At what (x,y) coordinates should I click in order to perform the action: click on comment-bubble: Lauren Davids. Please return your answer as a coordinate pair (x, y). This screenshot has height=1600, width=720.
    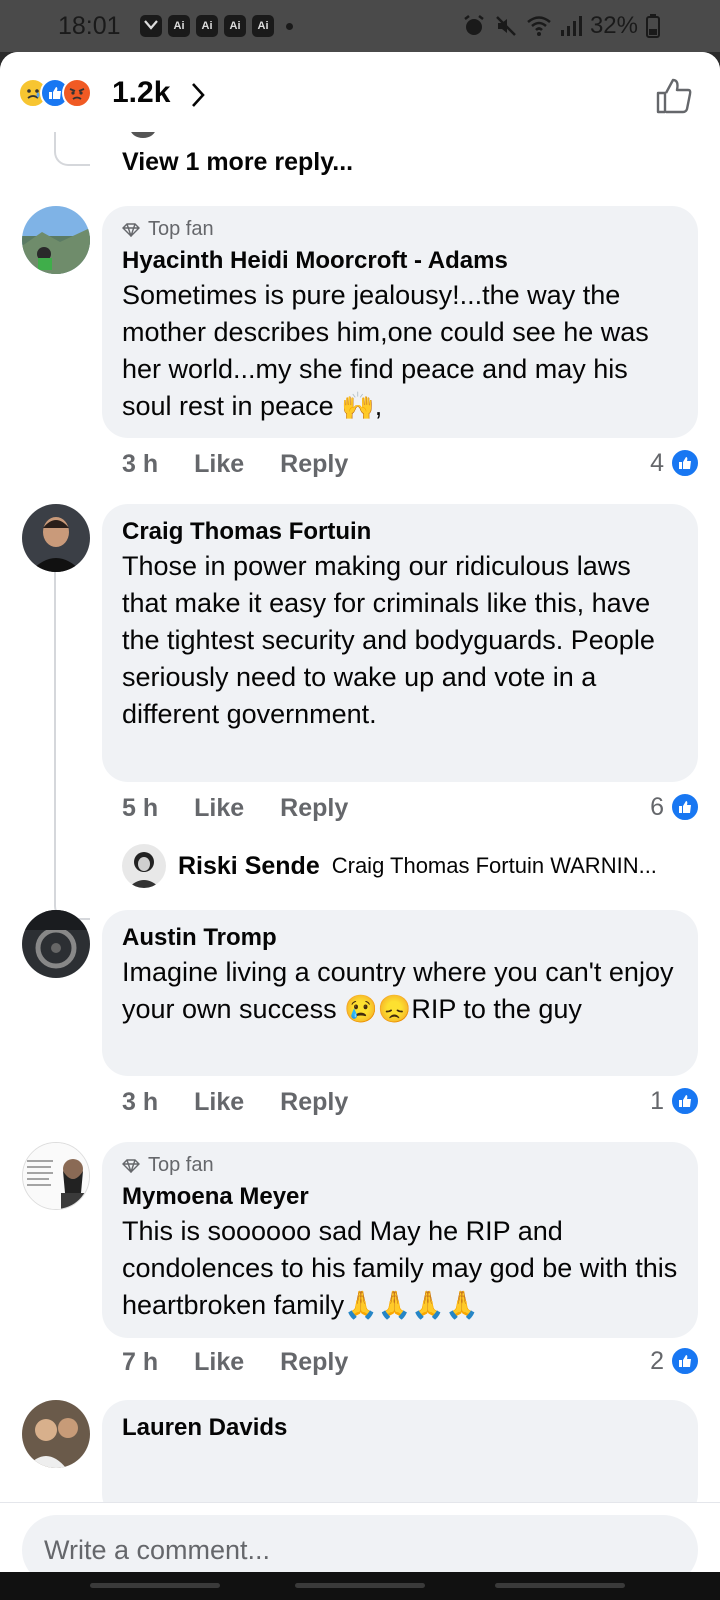
    Looking at the image, I should click on (400, 1451).